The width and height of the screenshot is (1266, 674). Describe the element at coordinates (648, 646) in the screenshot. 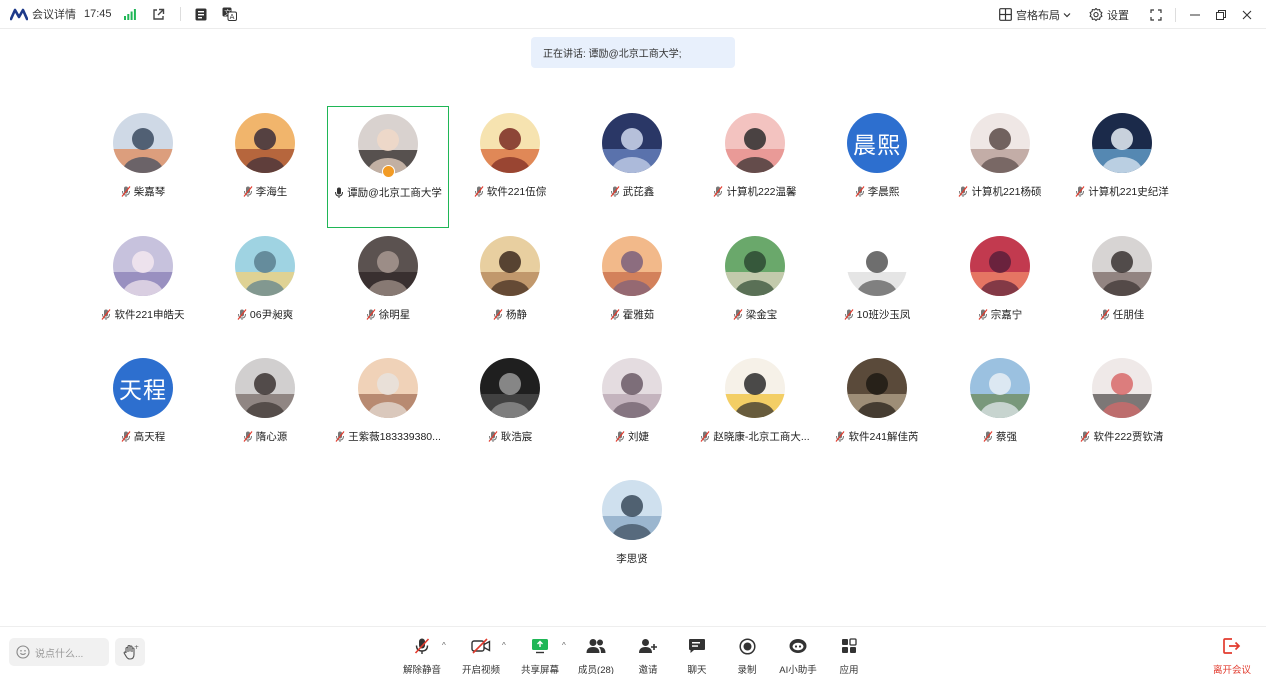

I see `add-user-icon` at that location.